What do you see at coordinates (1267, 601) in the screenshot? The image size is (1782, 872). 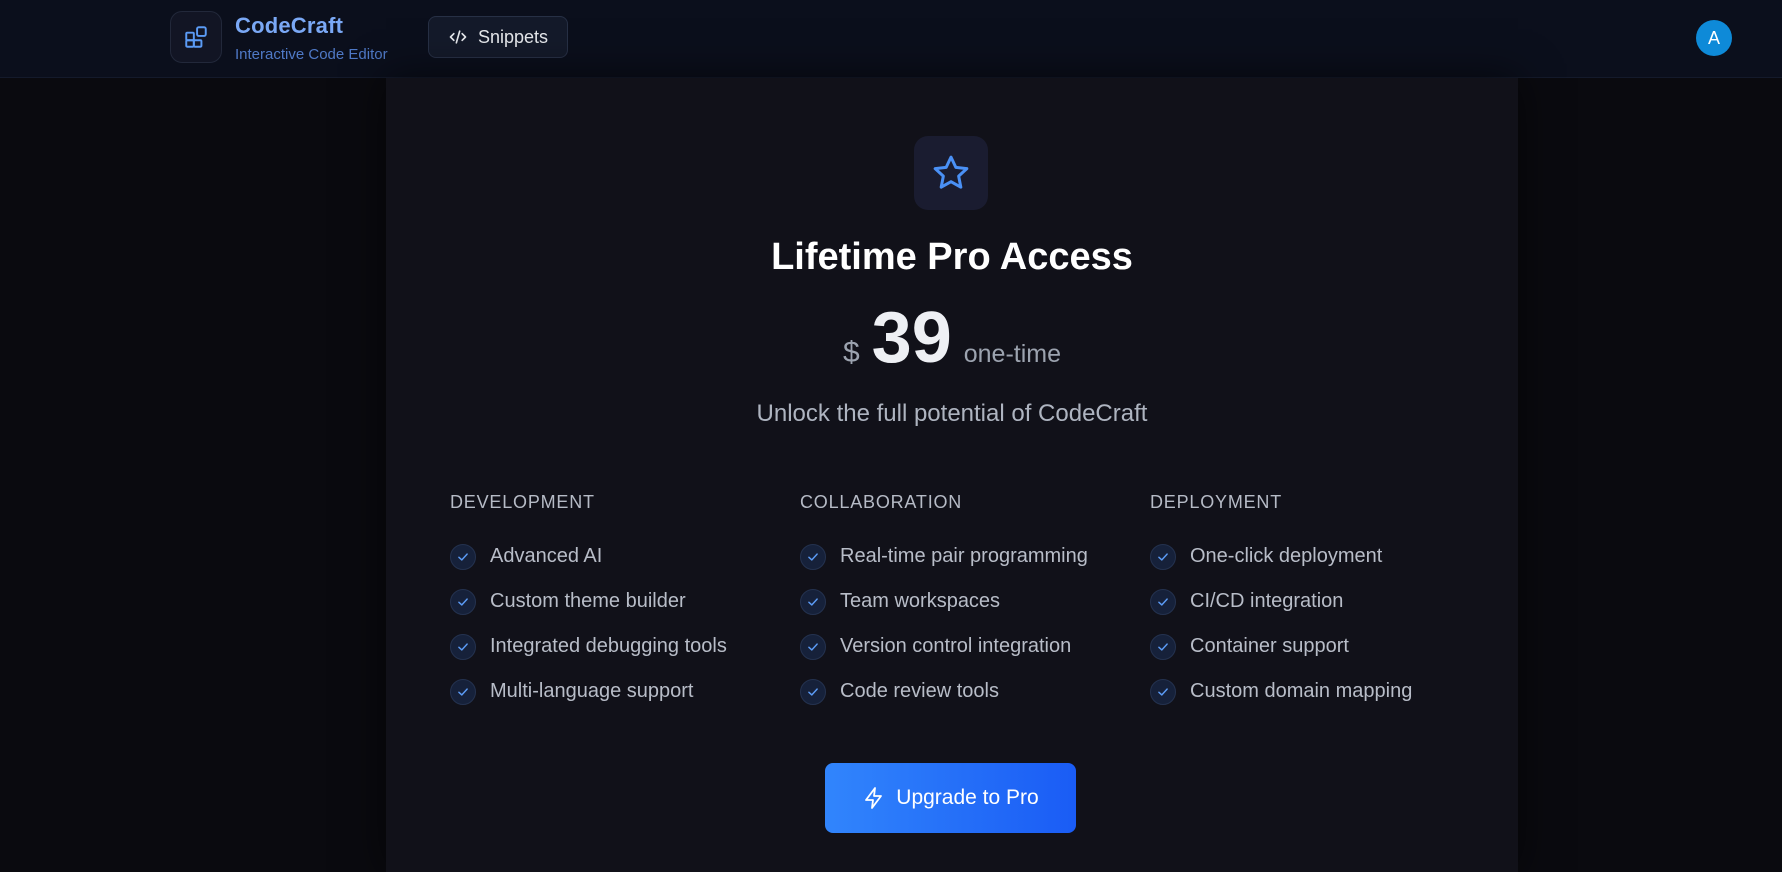 I see `feature-label: CI/CD integration` at bounding box center [1267, 601].